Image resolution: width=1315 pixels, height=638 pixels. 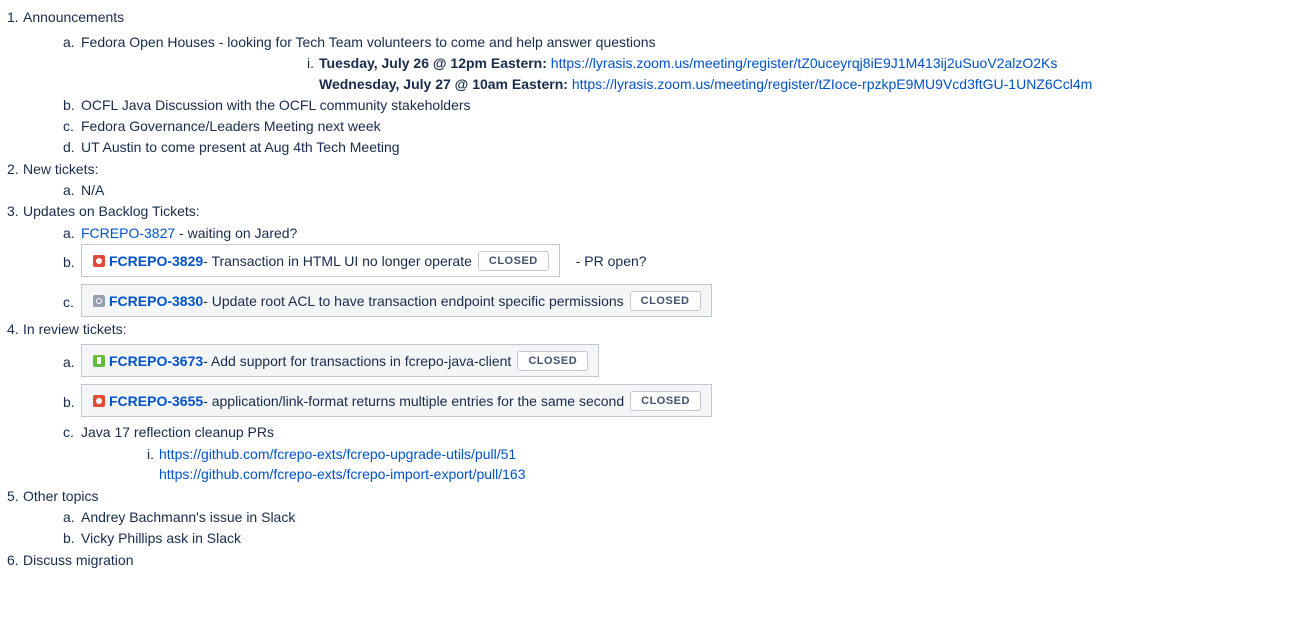 I want to click on wednesday-label: Wednesday, July 27 @ 10am Eastern:, so click(x=443, y=84).